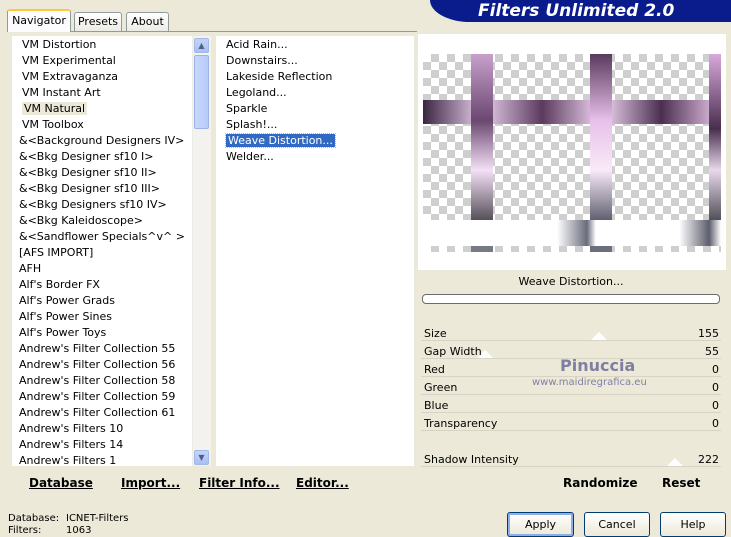 The image size is (731, 537). What do you see at coordinates (436, 405) in the screenshot?
I see `parameter-label: Blue` at bounding box center [436, 405].